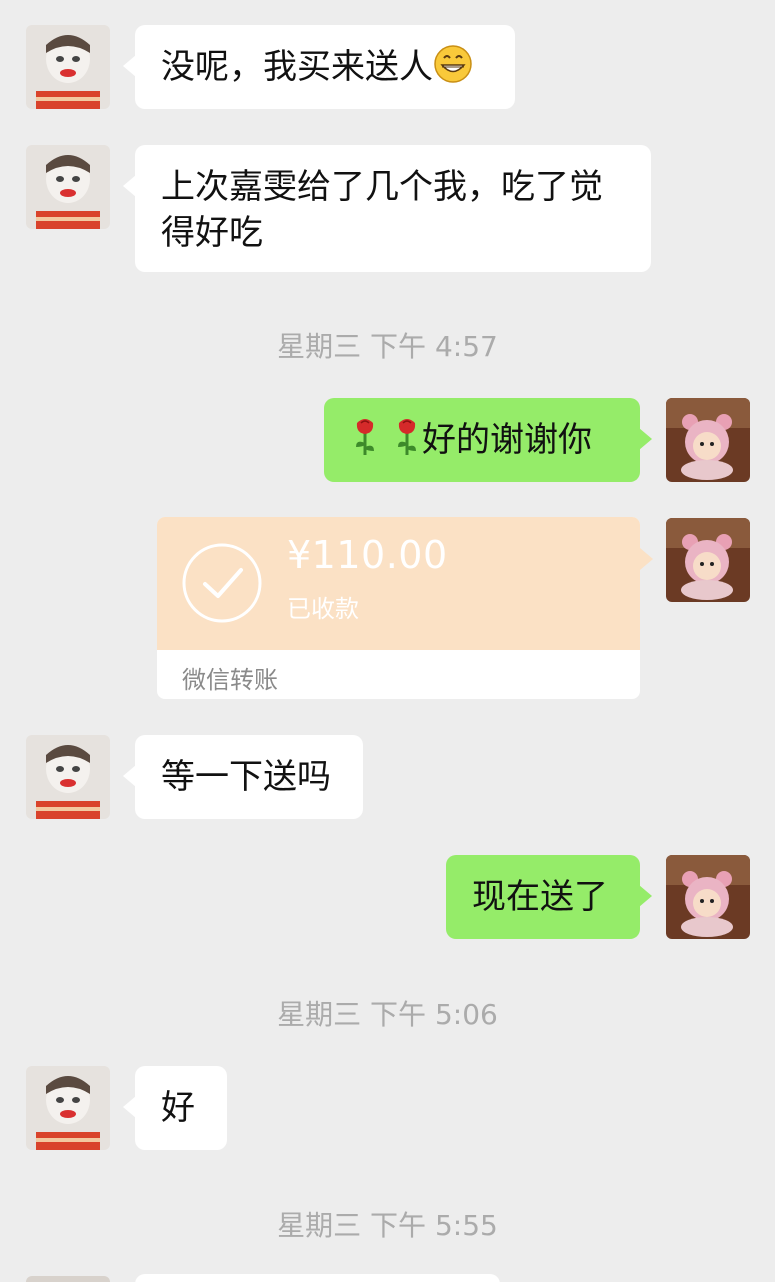 This screenshot has width=775, height=1282. Describe the element at coordinates (387, 1014) in the screenshot. I see `timestamp: 星期三 下午 5:06` at that location.